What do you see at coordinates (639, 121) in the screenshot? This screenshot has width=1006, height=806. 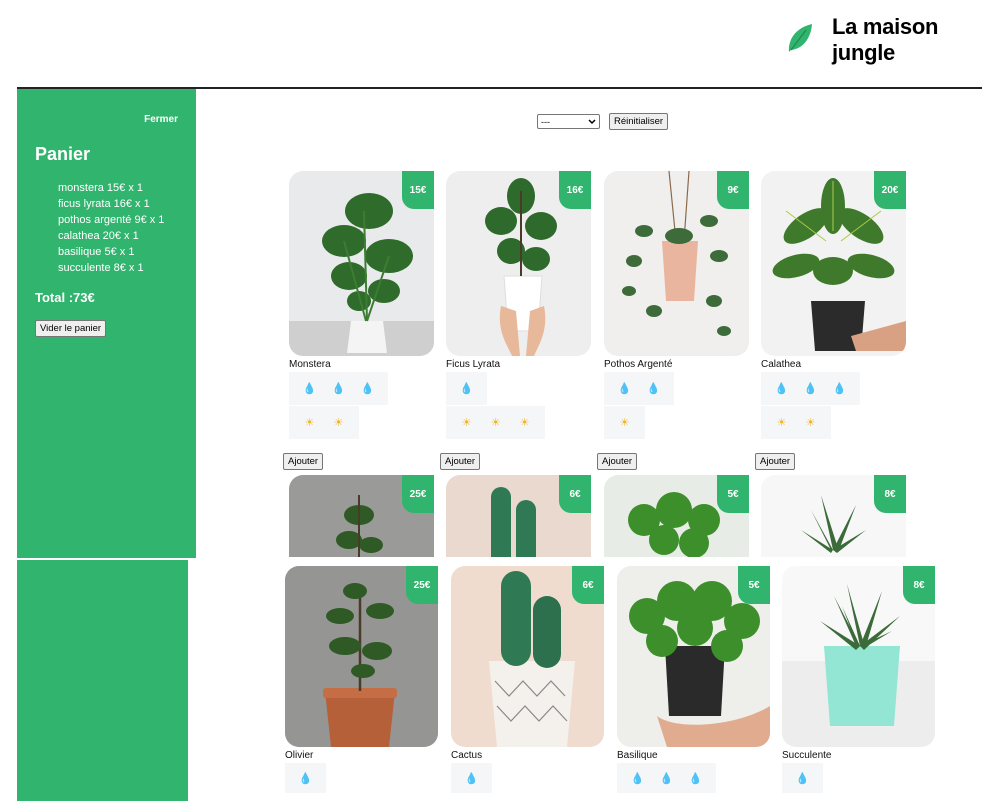 I see `reset-button: Réinitialiser` at bounding box center [639, 121].